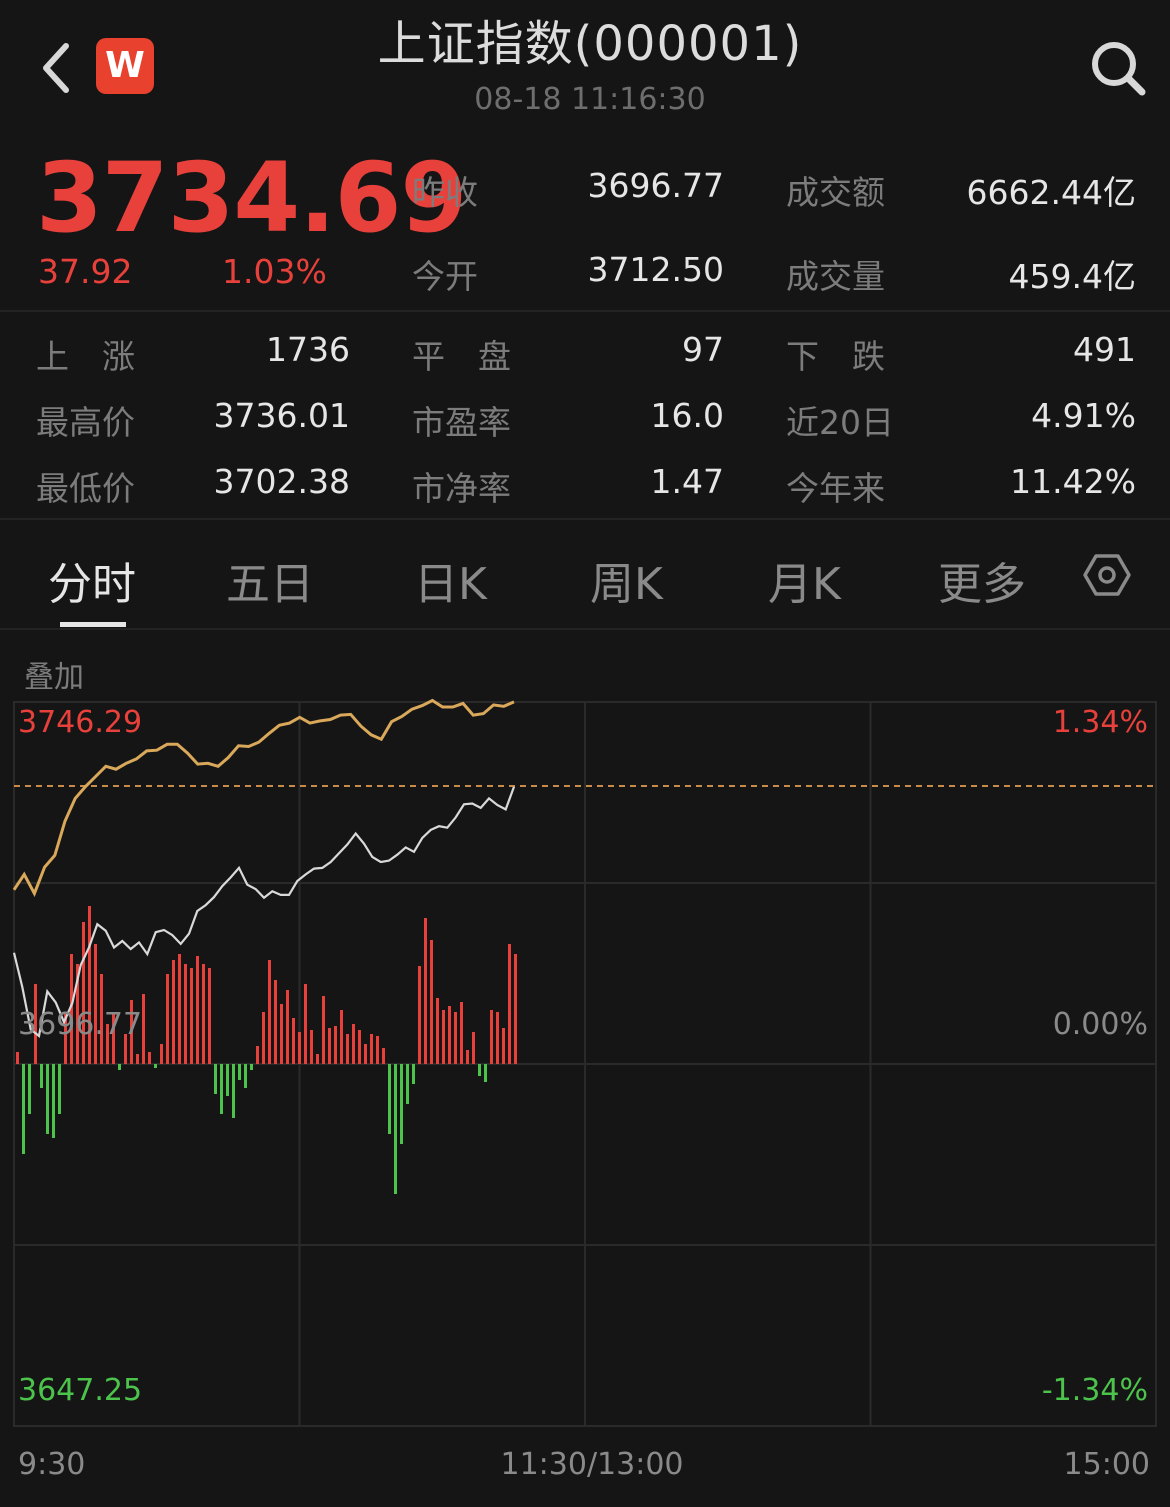 Image resolution: width=1170 pixels, height=1507 pixels. What do you see at coordinates (461, 356) in the screenshot?
I see `stat-label: 平 盘` at bounding box center [461, 356].